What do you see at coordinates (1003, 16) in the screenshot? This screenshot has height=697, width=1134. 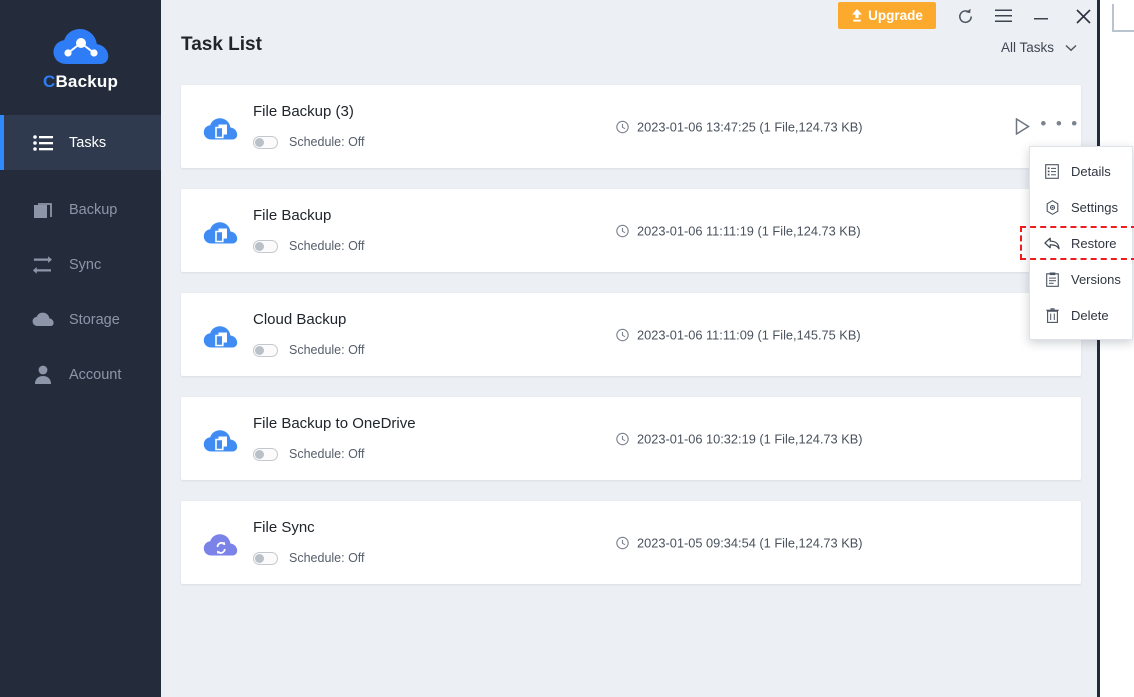 I see `hamburger-menu-icon` at bounding box center [1003, 16].